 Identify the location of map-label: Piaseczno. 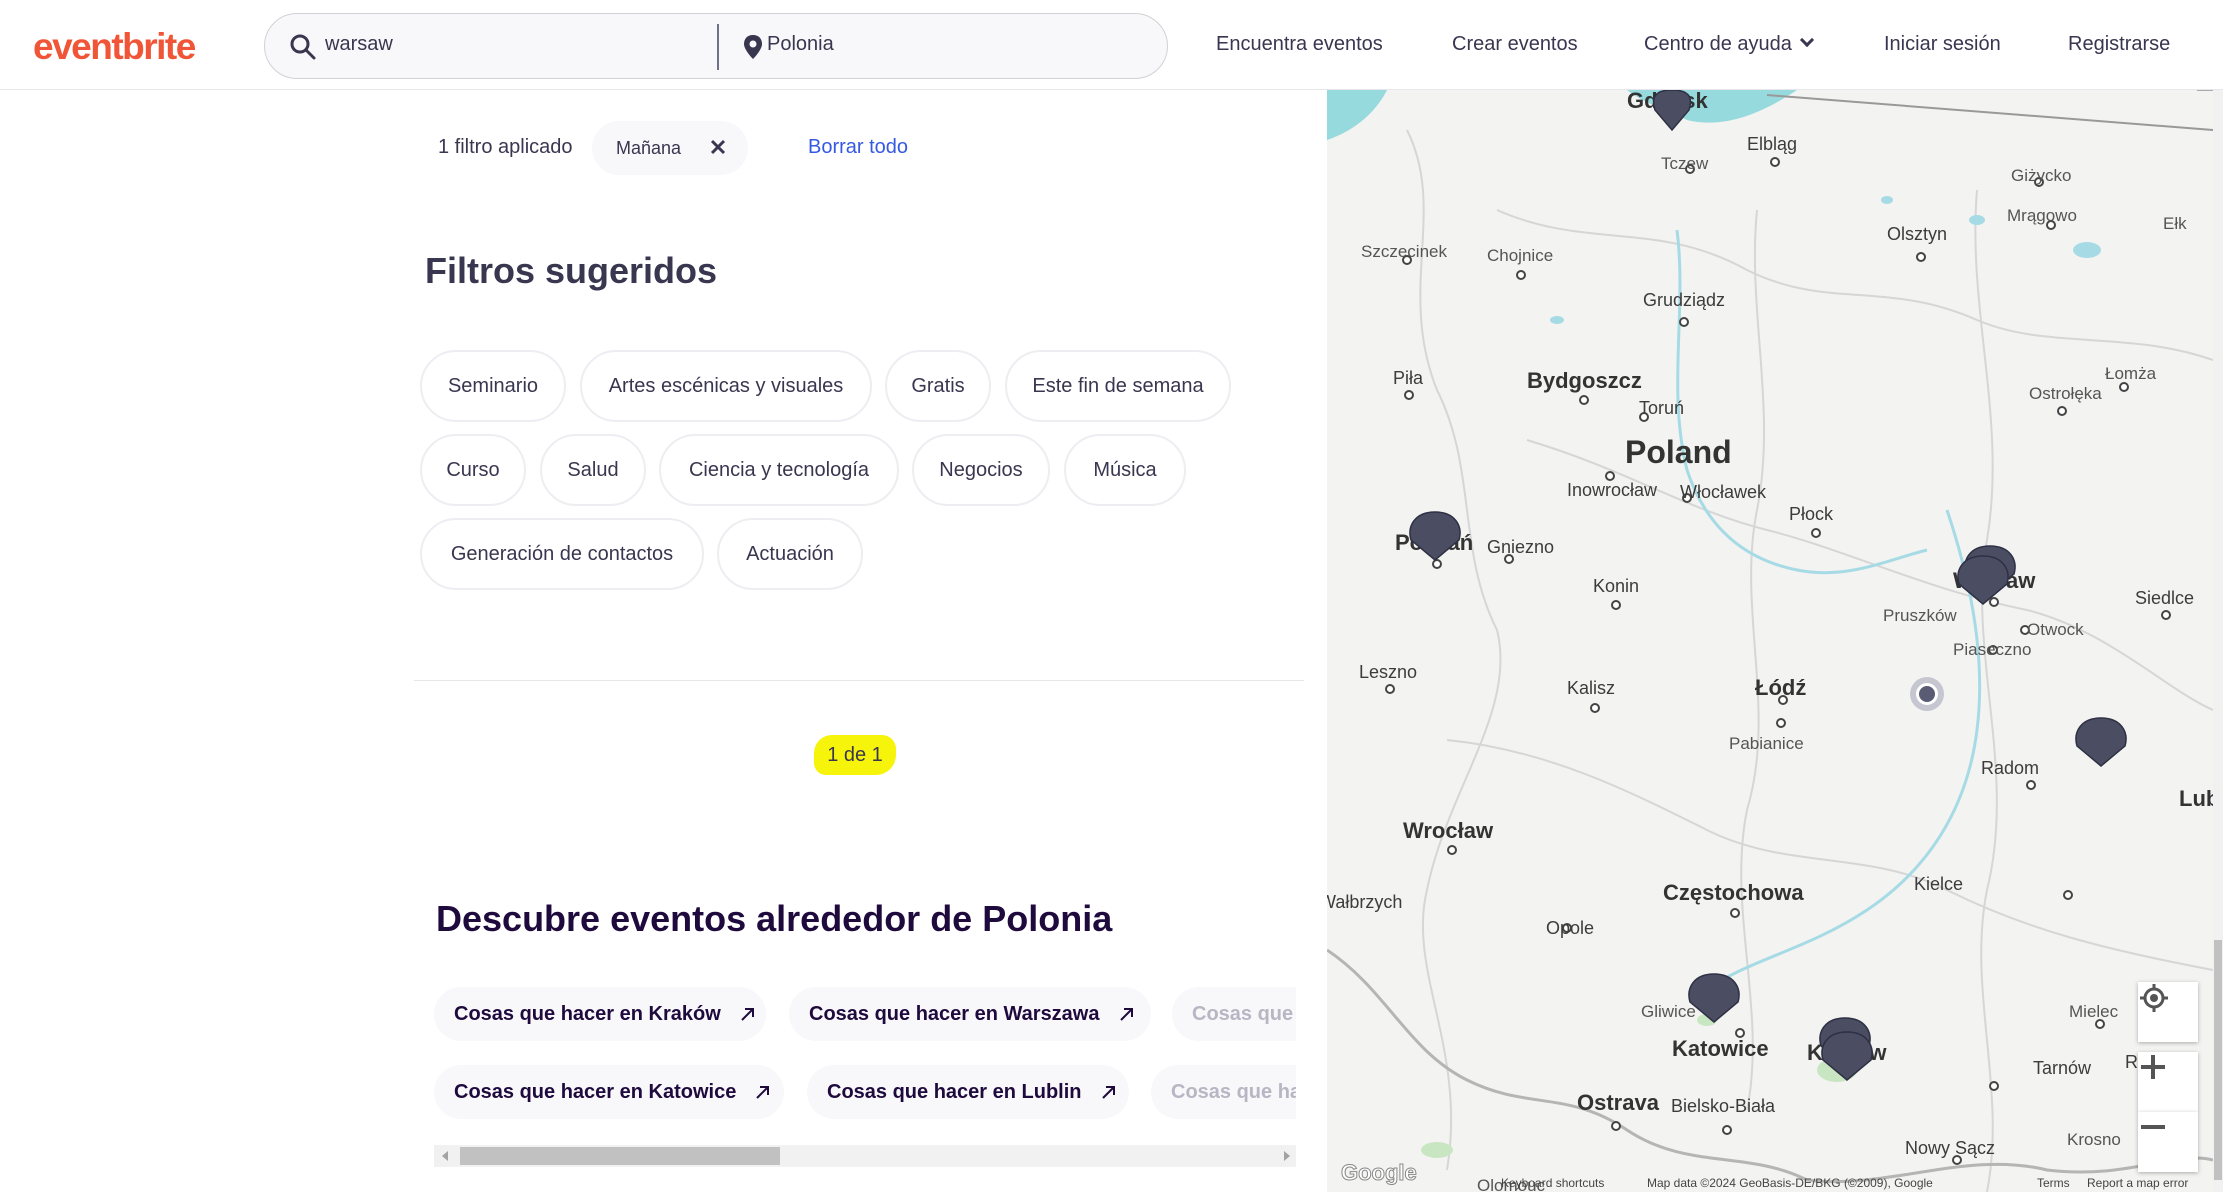
(1992, 649).